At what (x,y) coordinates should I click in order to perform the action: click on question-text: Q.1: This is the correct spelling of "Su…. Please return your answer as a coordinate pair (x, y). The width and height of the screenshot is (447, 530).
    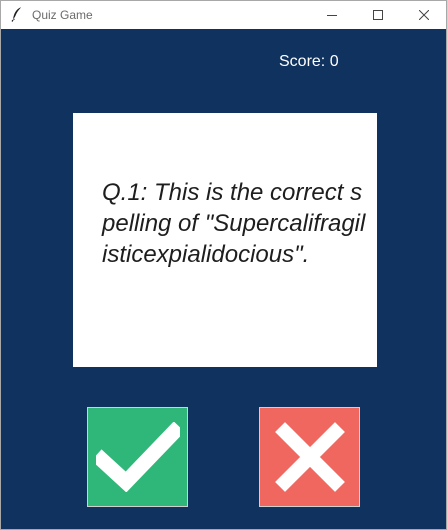
    Looking at the image, I should click on (234, 223).